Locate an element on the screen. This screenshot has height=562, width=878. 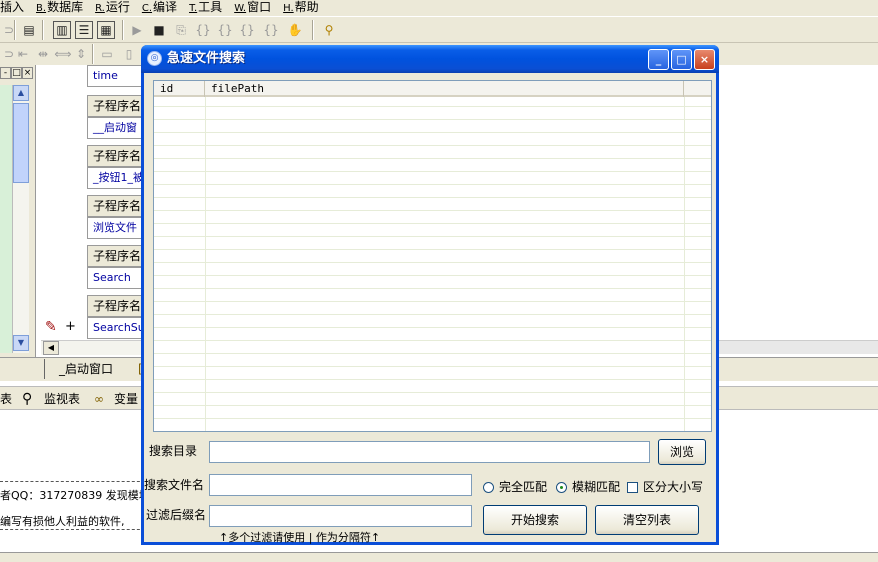
workspace-panel: - □ × ▲ ▼ is located at coordinates (18, 211).